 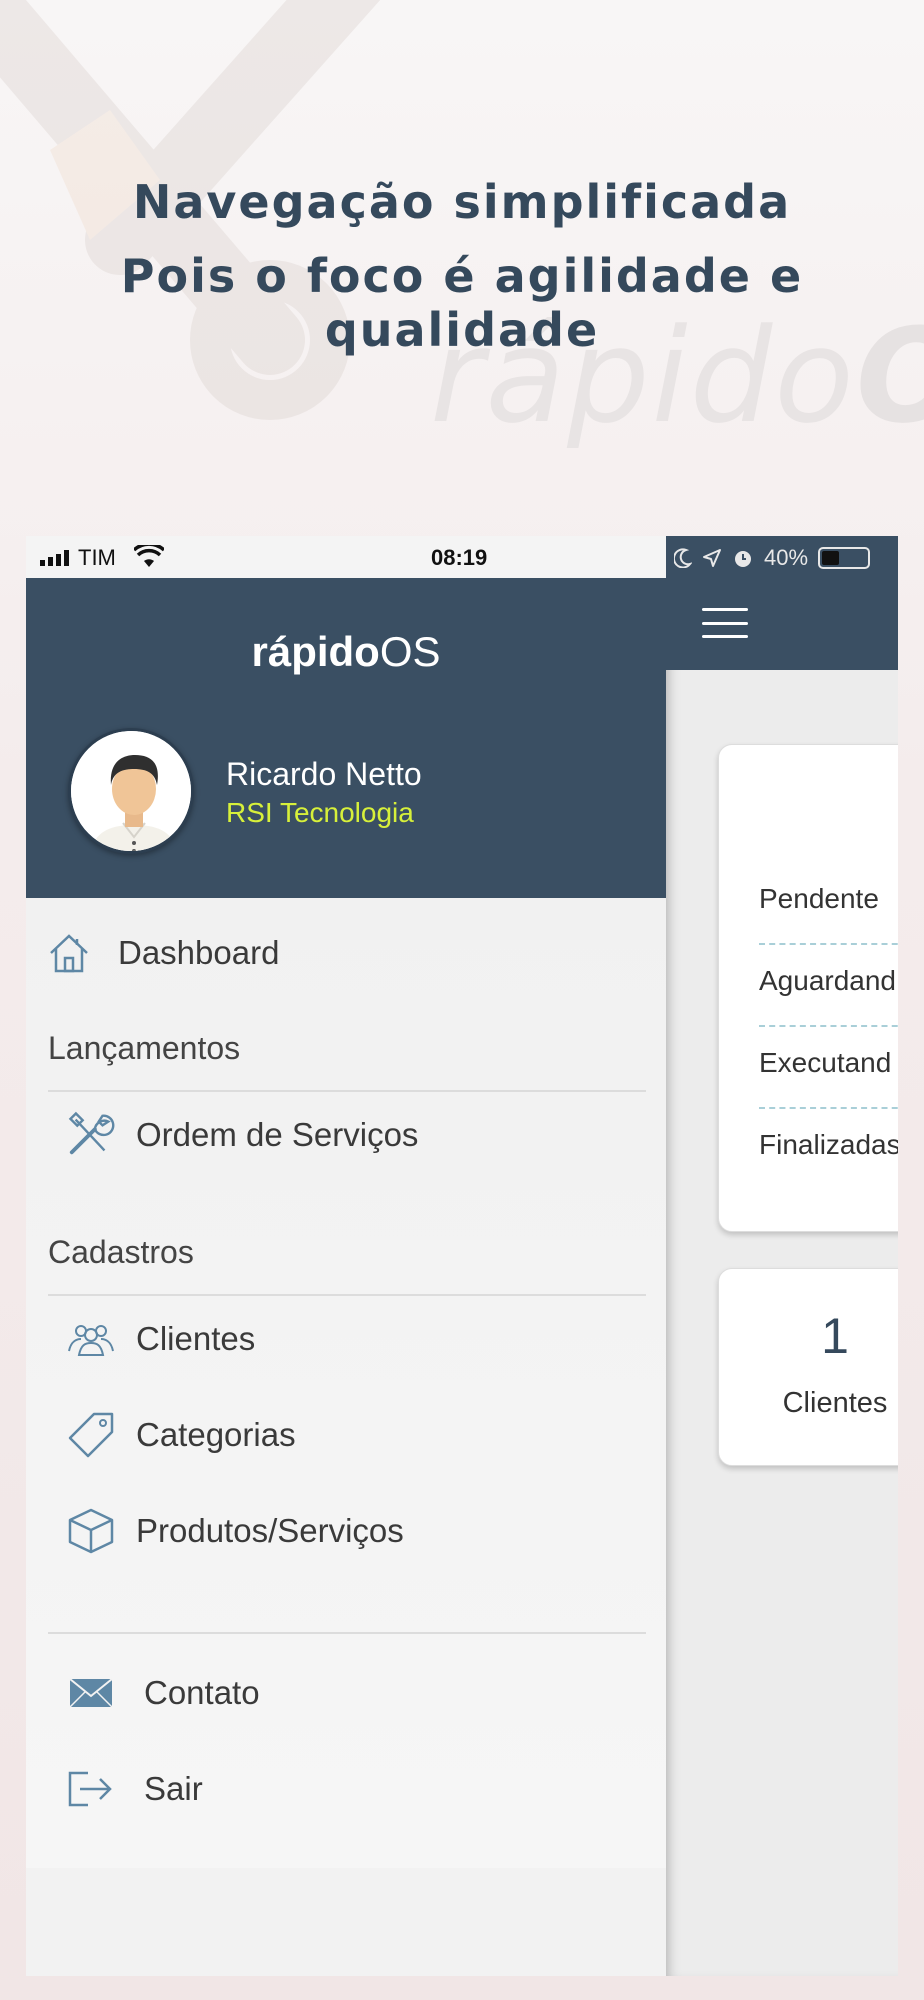 What do you see at coordinates (828, 1144) in the screenshot?
I see `status-item: Finalizadas` at bounding box center [828, 1144].